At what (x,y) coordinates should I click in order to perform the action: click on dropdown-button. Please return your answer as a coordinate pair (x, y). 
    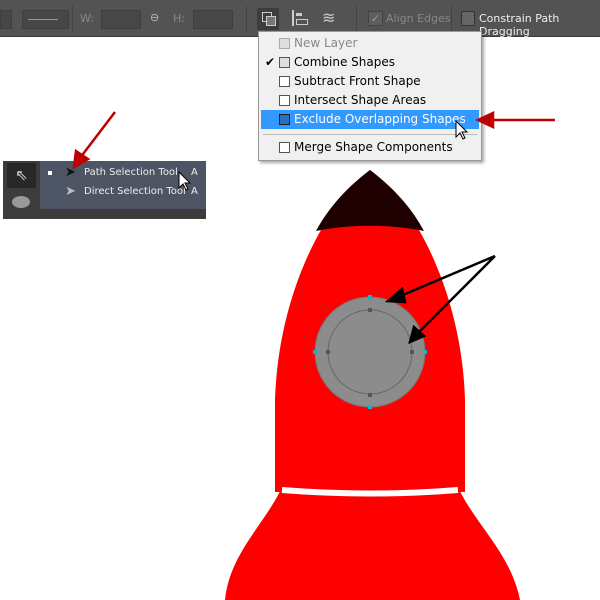
    Looking at the image, I should click on (6, 19).